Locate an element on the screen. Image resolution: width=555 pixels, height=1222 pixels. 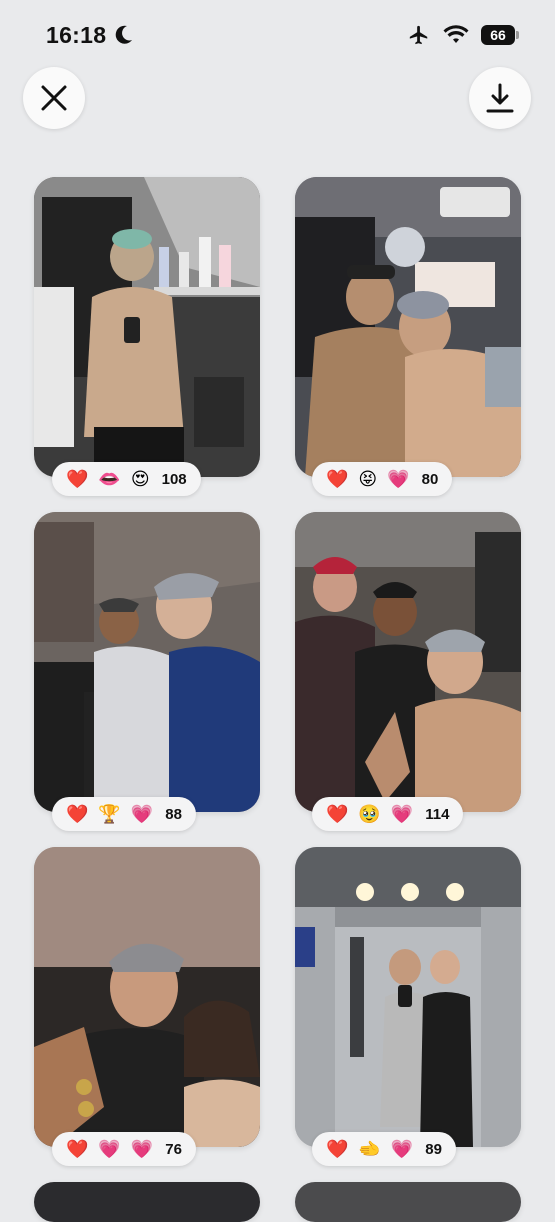
reaction-emoji: 😍 is located at coordinates (140, 479).